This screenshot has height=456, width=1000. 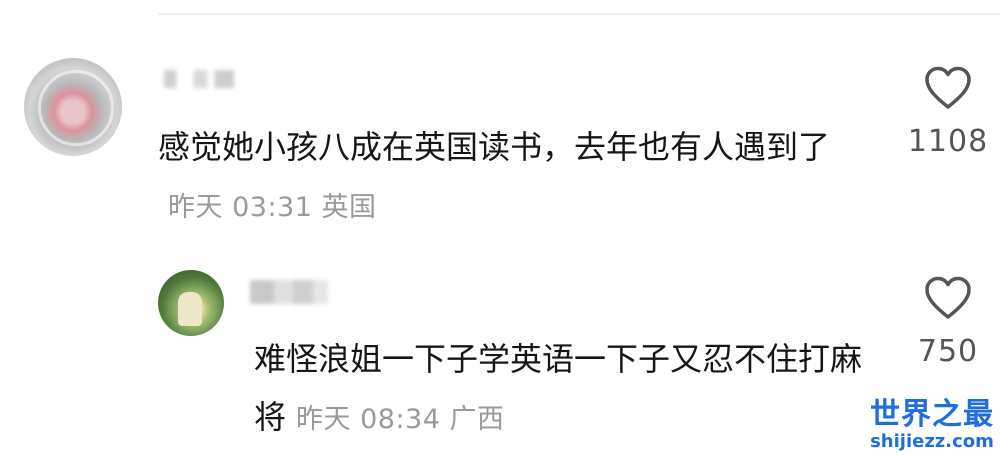 What do you see at coordinates (579, 14) in the screenshot?
I see `top-divider` at bounding box center [579, 14].